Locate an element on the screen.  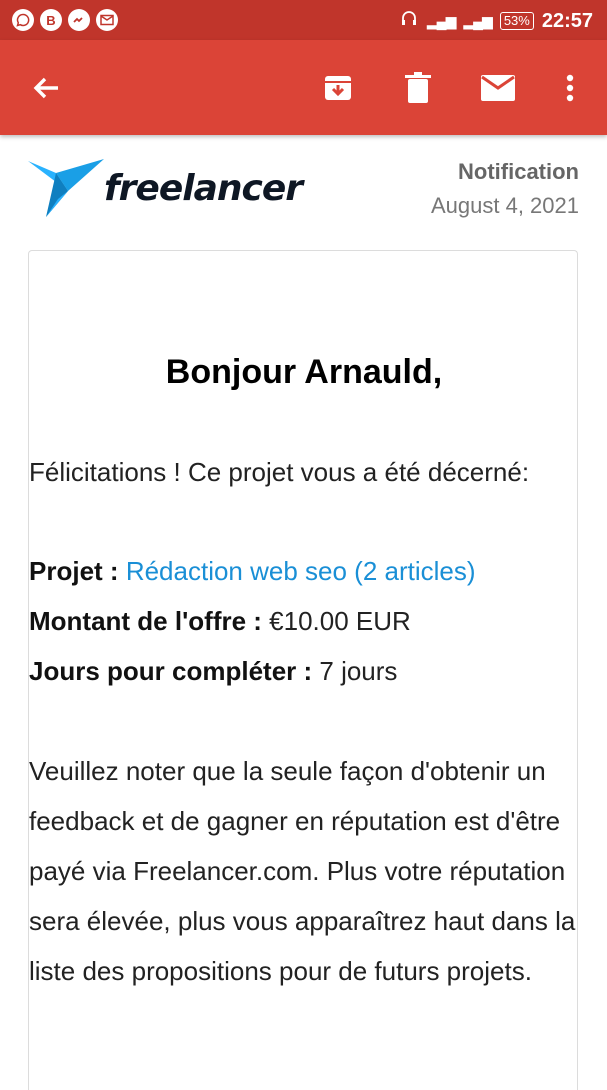
trash-icon is located at coordinates (418, 87).